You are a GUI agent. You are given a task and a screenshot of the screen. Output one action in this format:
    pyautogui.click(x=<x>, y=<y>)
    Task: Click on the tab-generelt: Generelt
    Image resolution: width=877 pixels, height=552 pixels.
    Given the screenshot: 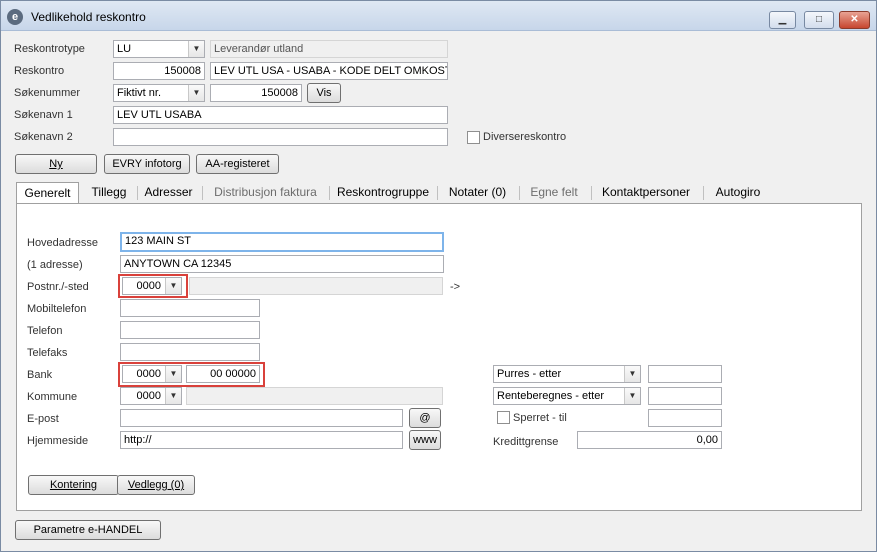 What is the action you would take?
    pyautogui.click(x=47, y=193)
    